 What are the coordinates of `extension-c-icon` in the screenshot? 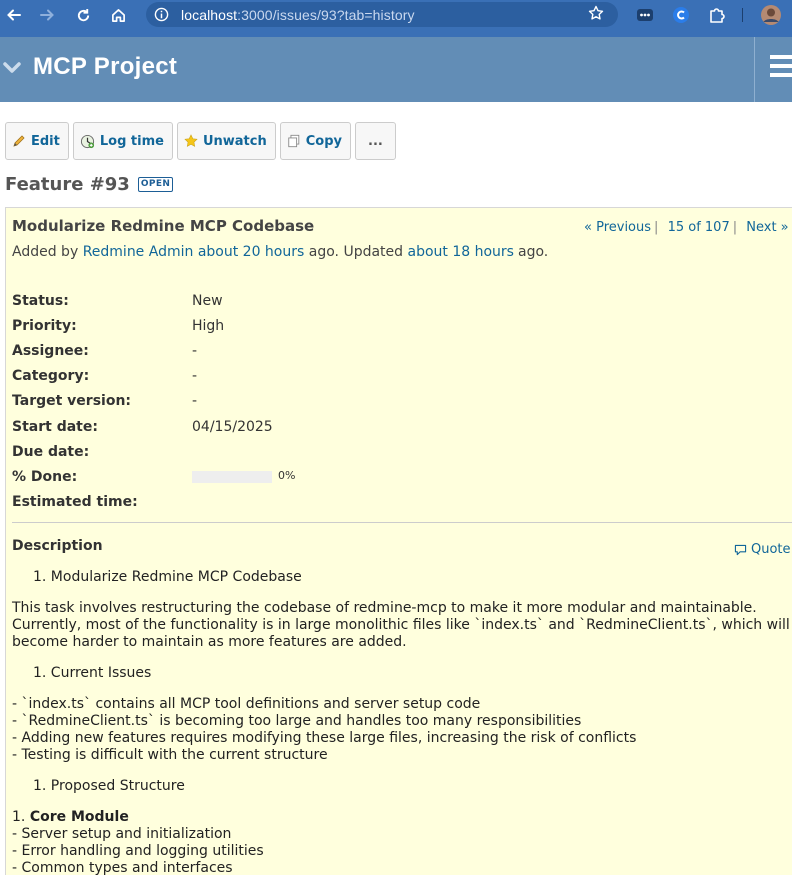 It's located at (681, 15).